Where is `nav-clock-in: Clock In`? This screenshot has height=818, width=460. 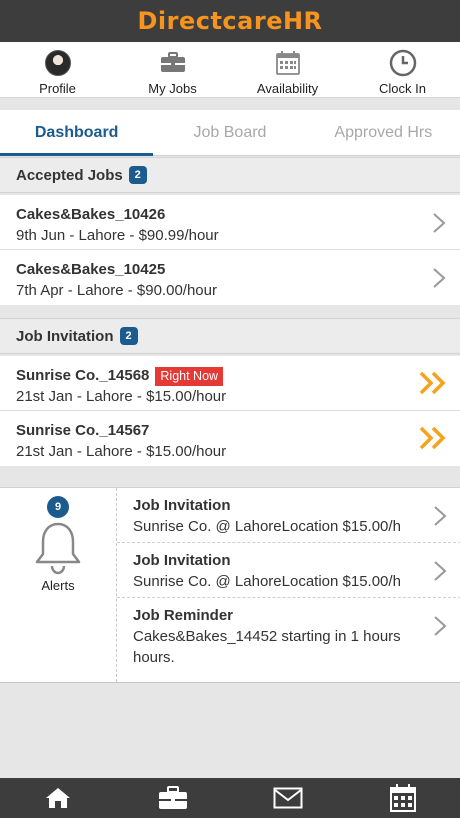
nav-clock-in: Clock In is located at coordinates (402, 69).